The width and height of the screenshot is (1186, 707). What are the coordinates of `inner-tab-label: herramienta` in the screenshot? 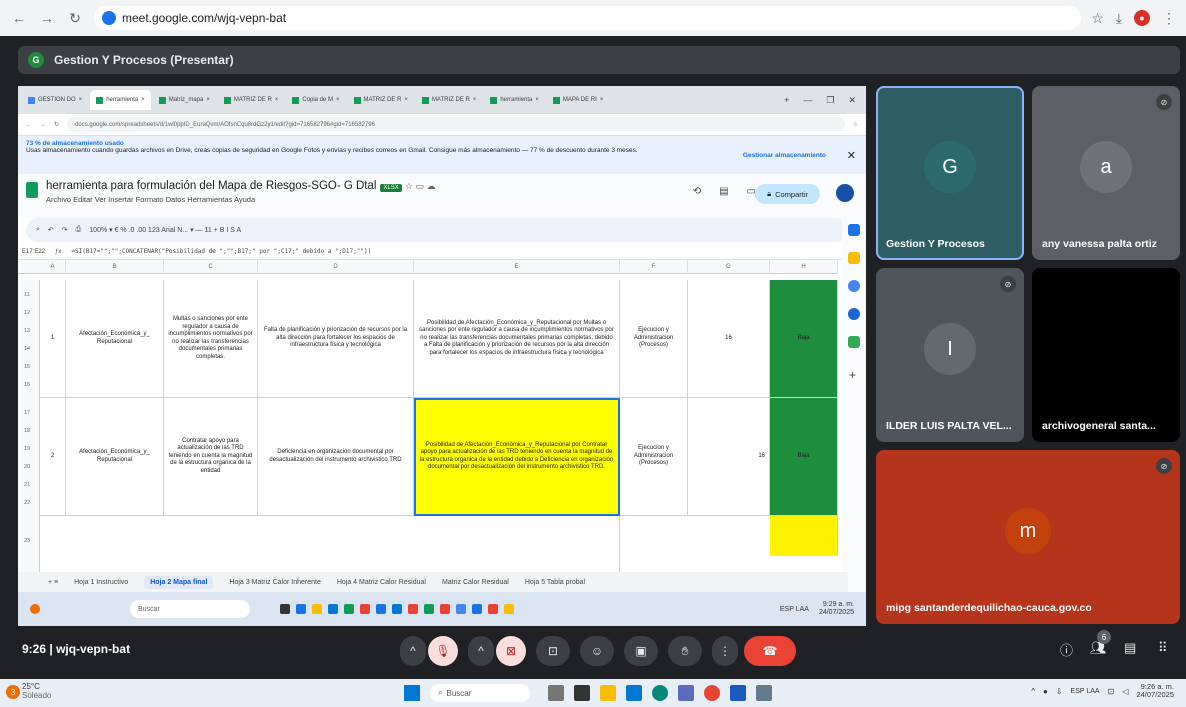 It's located at (516, 100).